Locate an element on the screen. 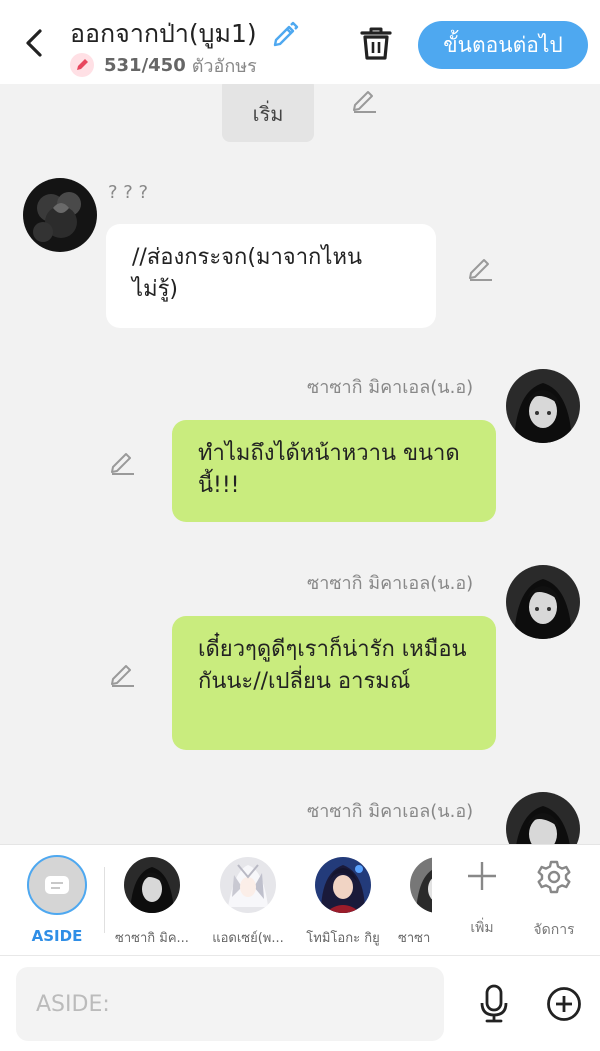  edit-title-pencil-icon is located at coordinates (285, 33).